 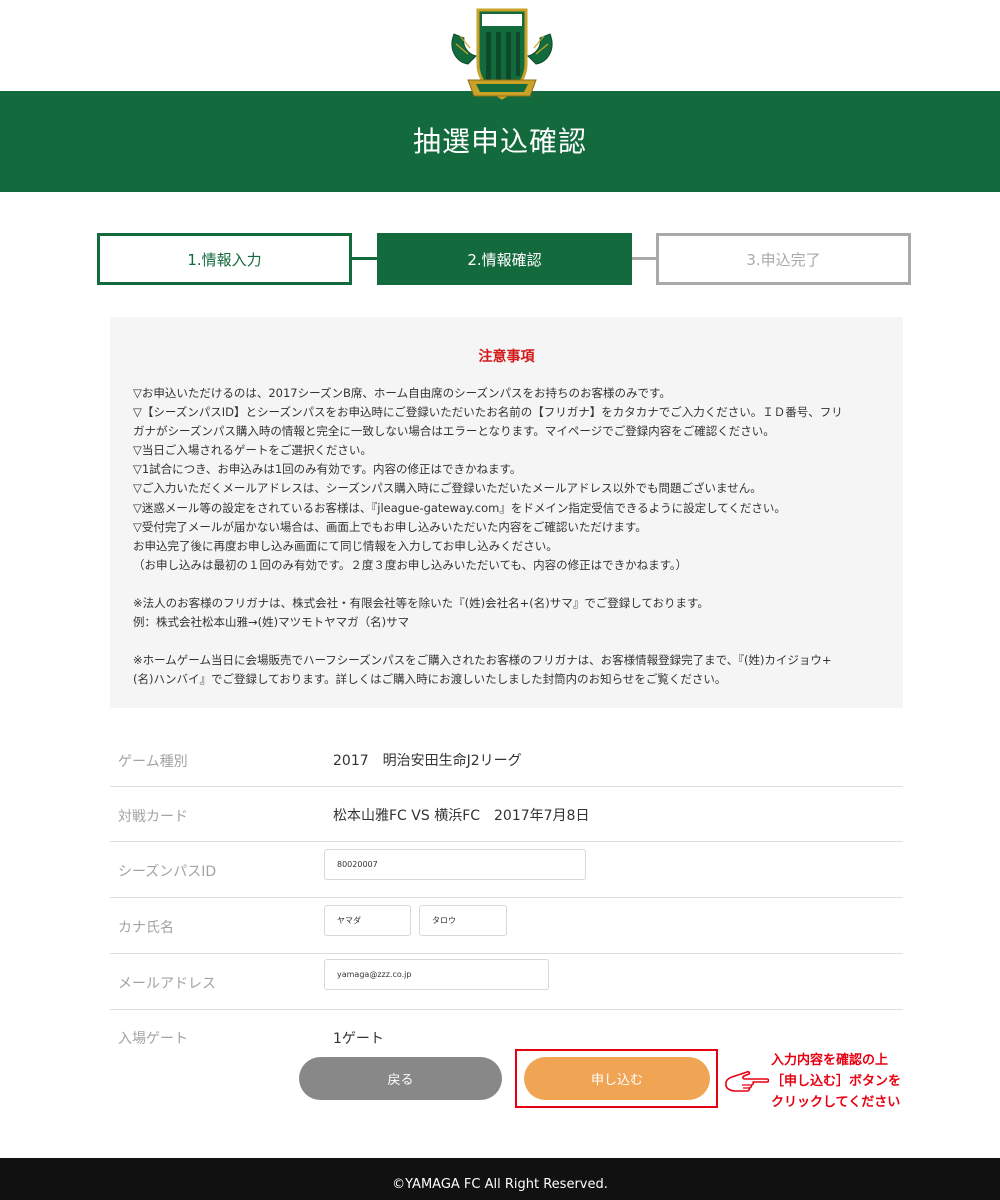 What do you see at coordinates (747, 1081) in the screenshot?
I see `pointing-hand-icon` at bounding box center [747, 1081].